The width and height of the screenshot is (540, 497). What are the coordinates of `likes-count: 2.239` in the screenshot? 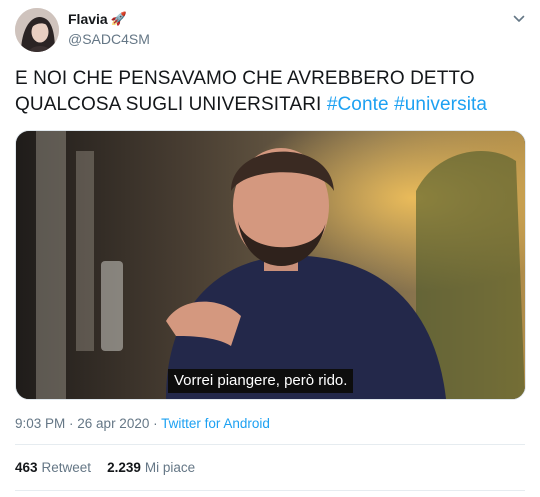 It's located at (124, 467).